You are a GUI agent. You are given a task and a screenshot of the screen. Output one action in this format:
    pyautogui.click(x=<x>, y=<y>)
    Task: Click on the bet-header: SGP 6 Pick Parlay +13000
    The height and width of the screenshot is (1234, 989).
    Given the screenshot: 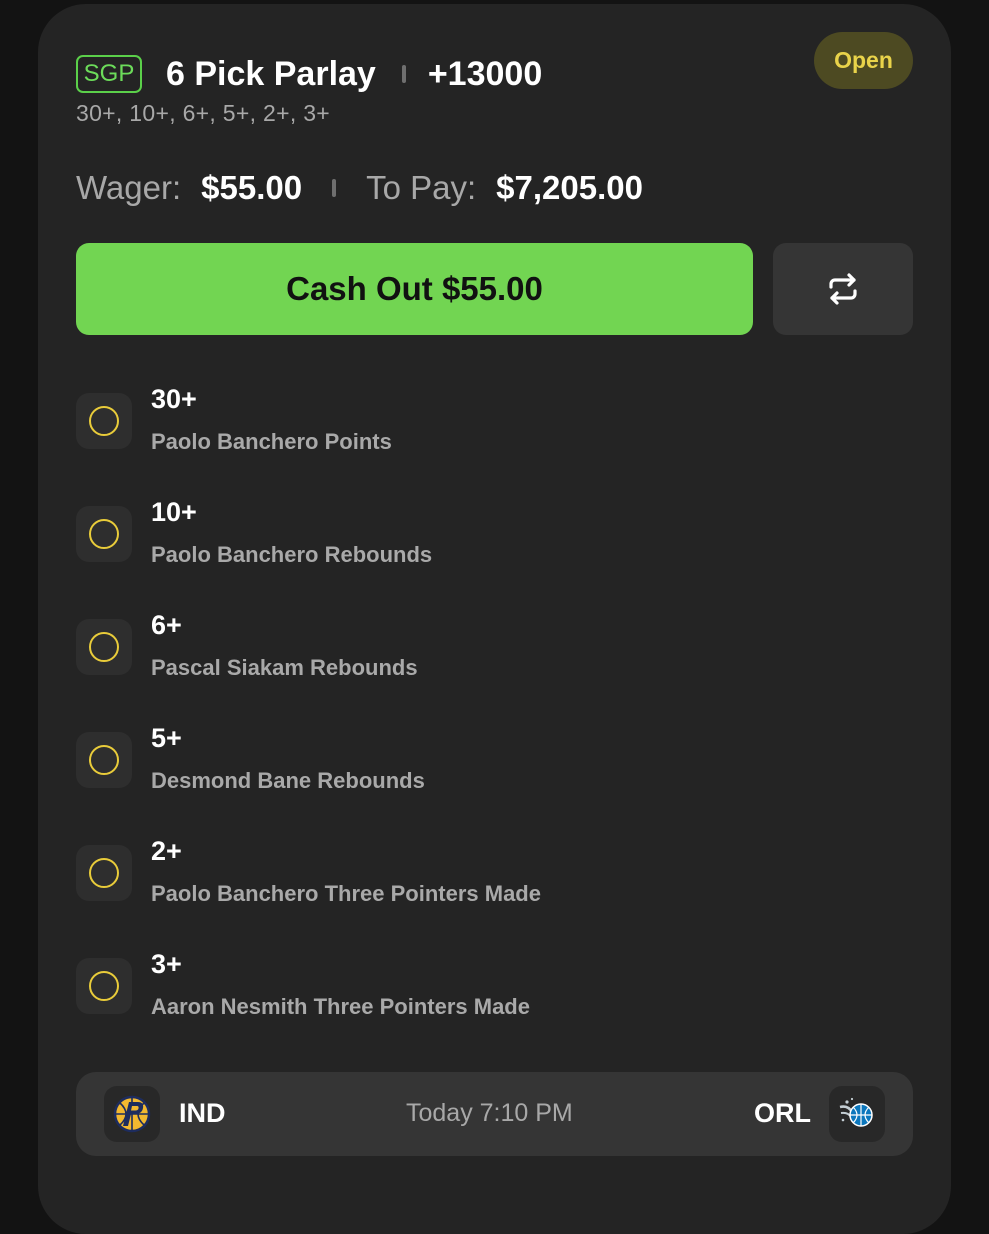 What is the action you would take?
    pyautogui.click(x=309, y=74)
    